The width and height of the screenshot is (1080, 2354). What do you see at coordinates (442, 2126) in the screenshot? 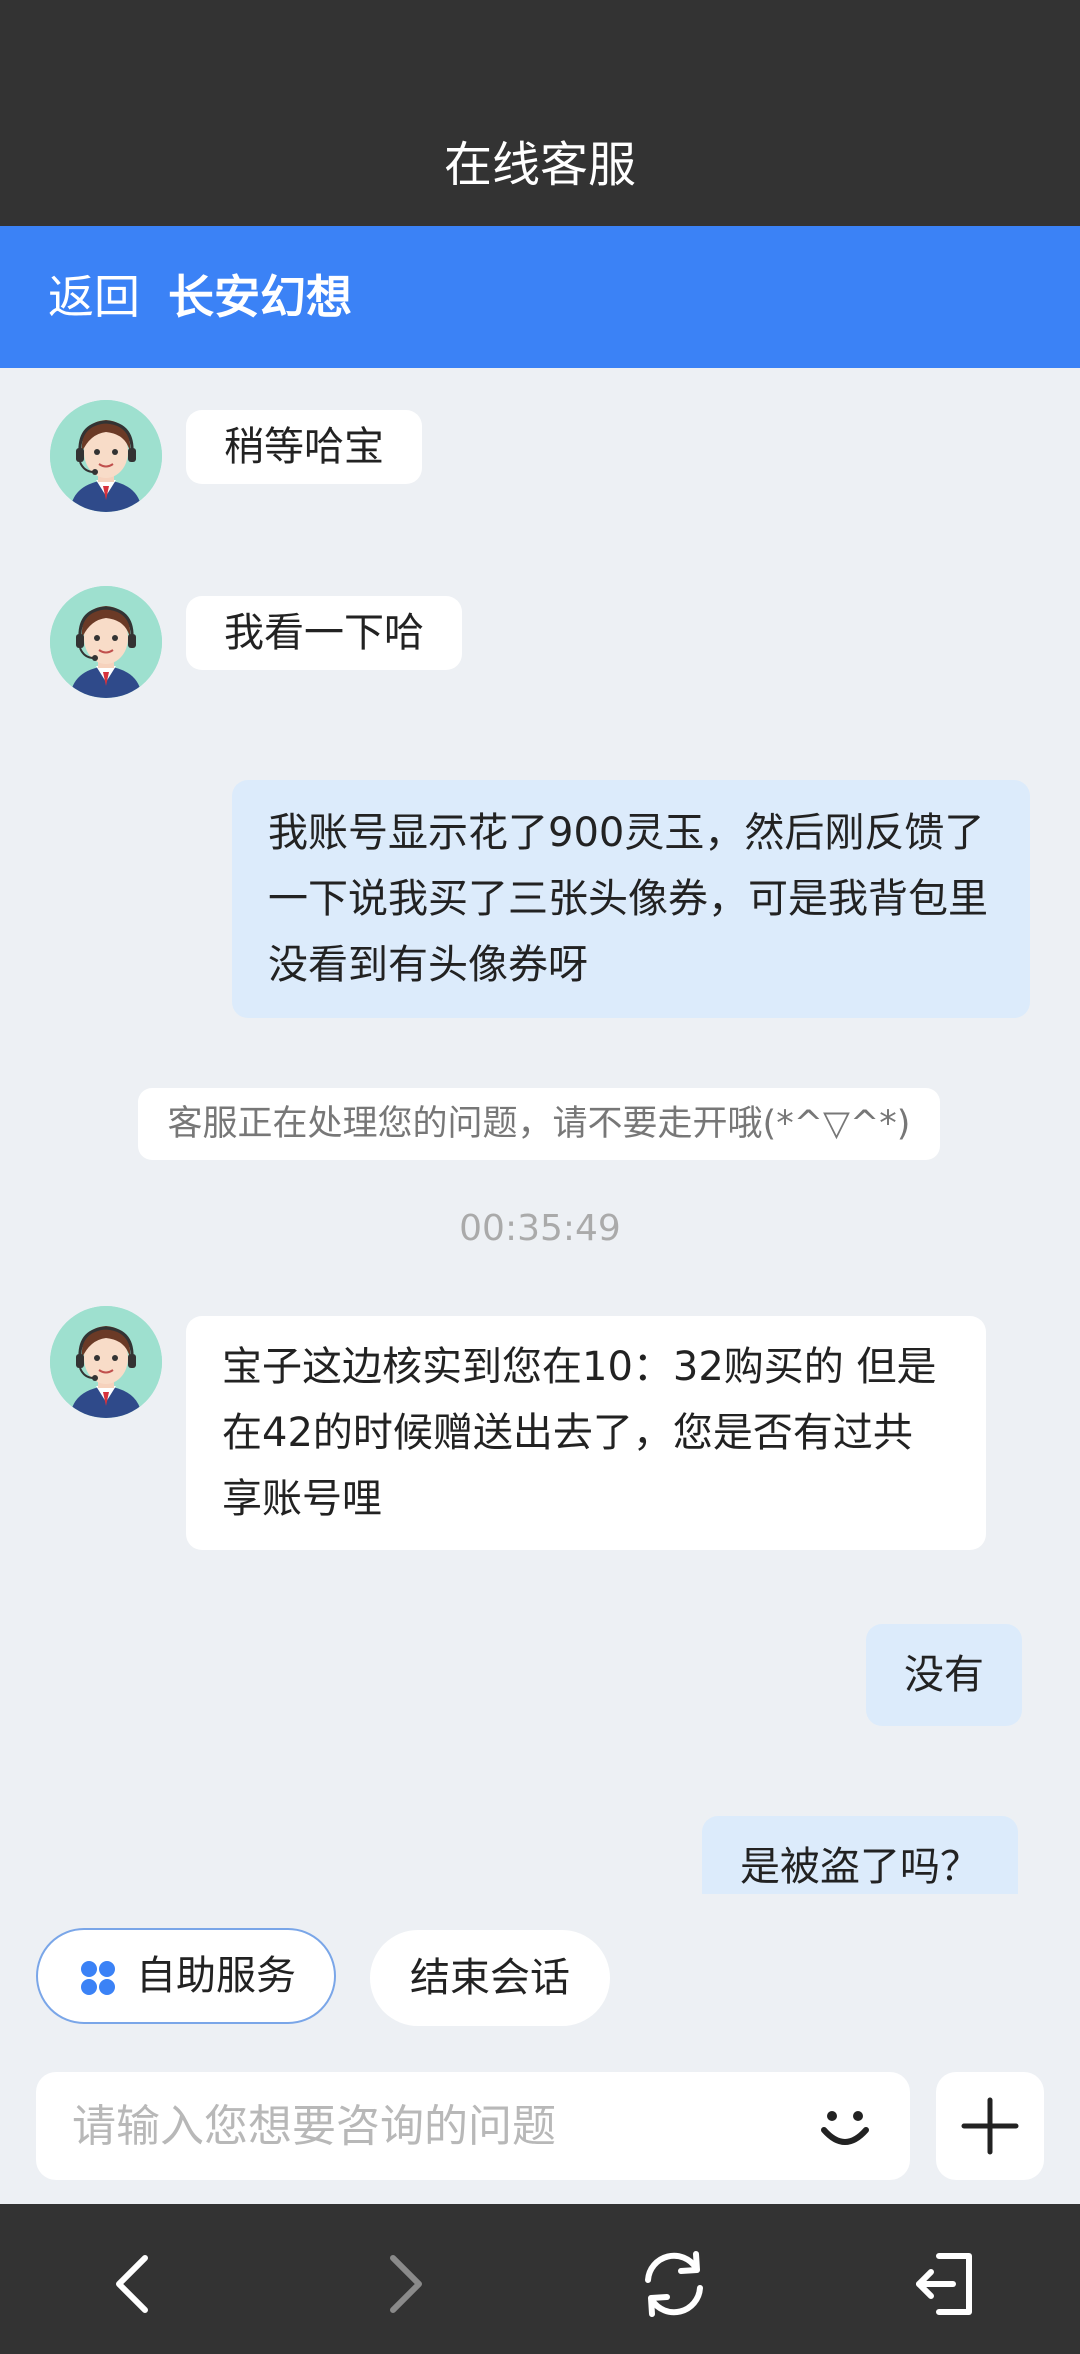
I see `message-input` at bounding box center [442, 2126].